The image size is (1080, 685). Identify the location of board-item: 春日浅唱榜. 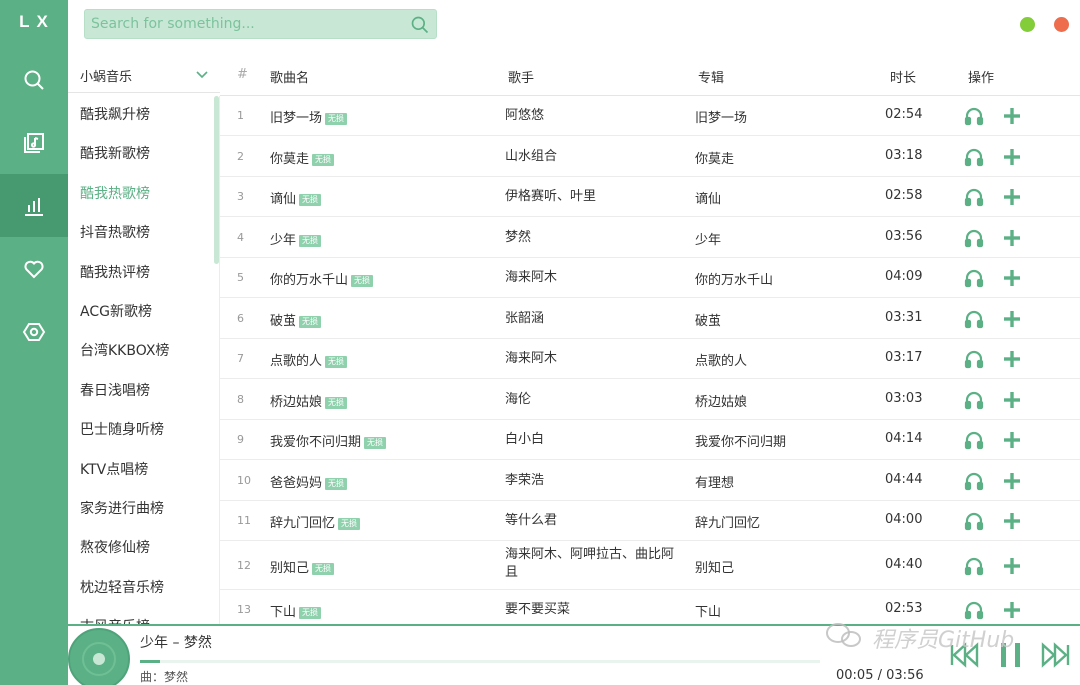
(143, 391).